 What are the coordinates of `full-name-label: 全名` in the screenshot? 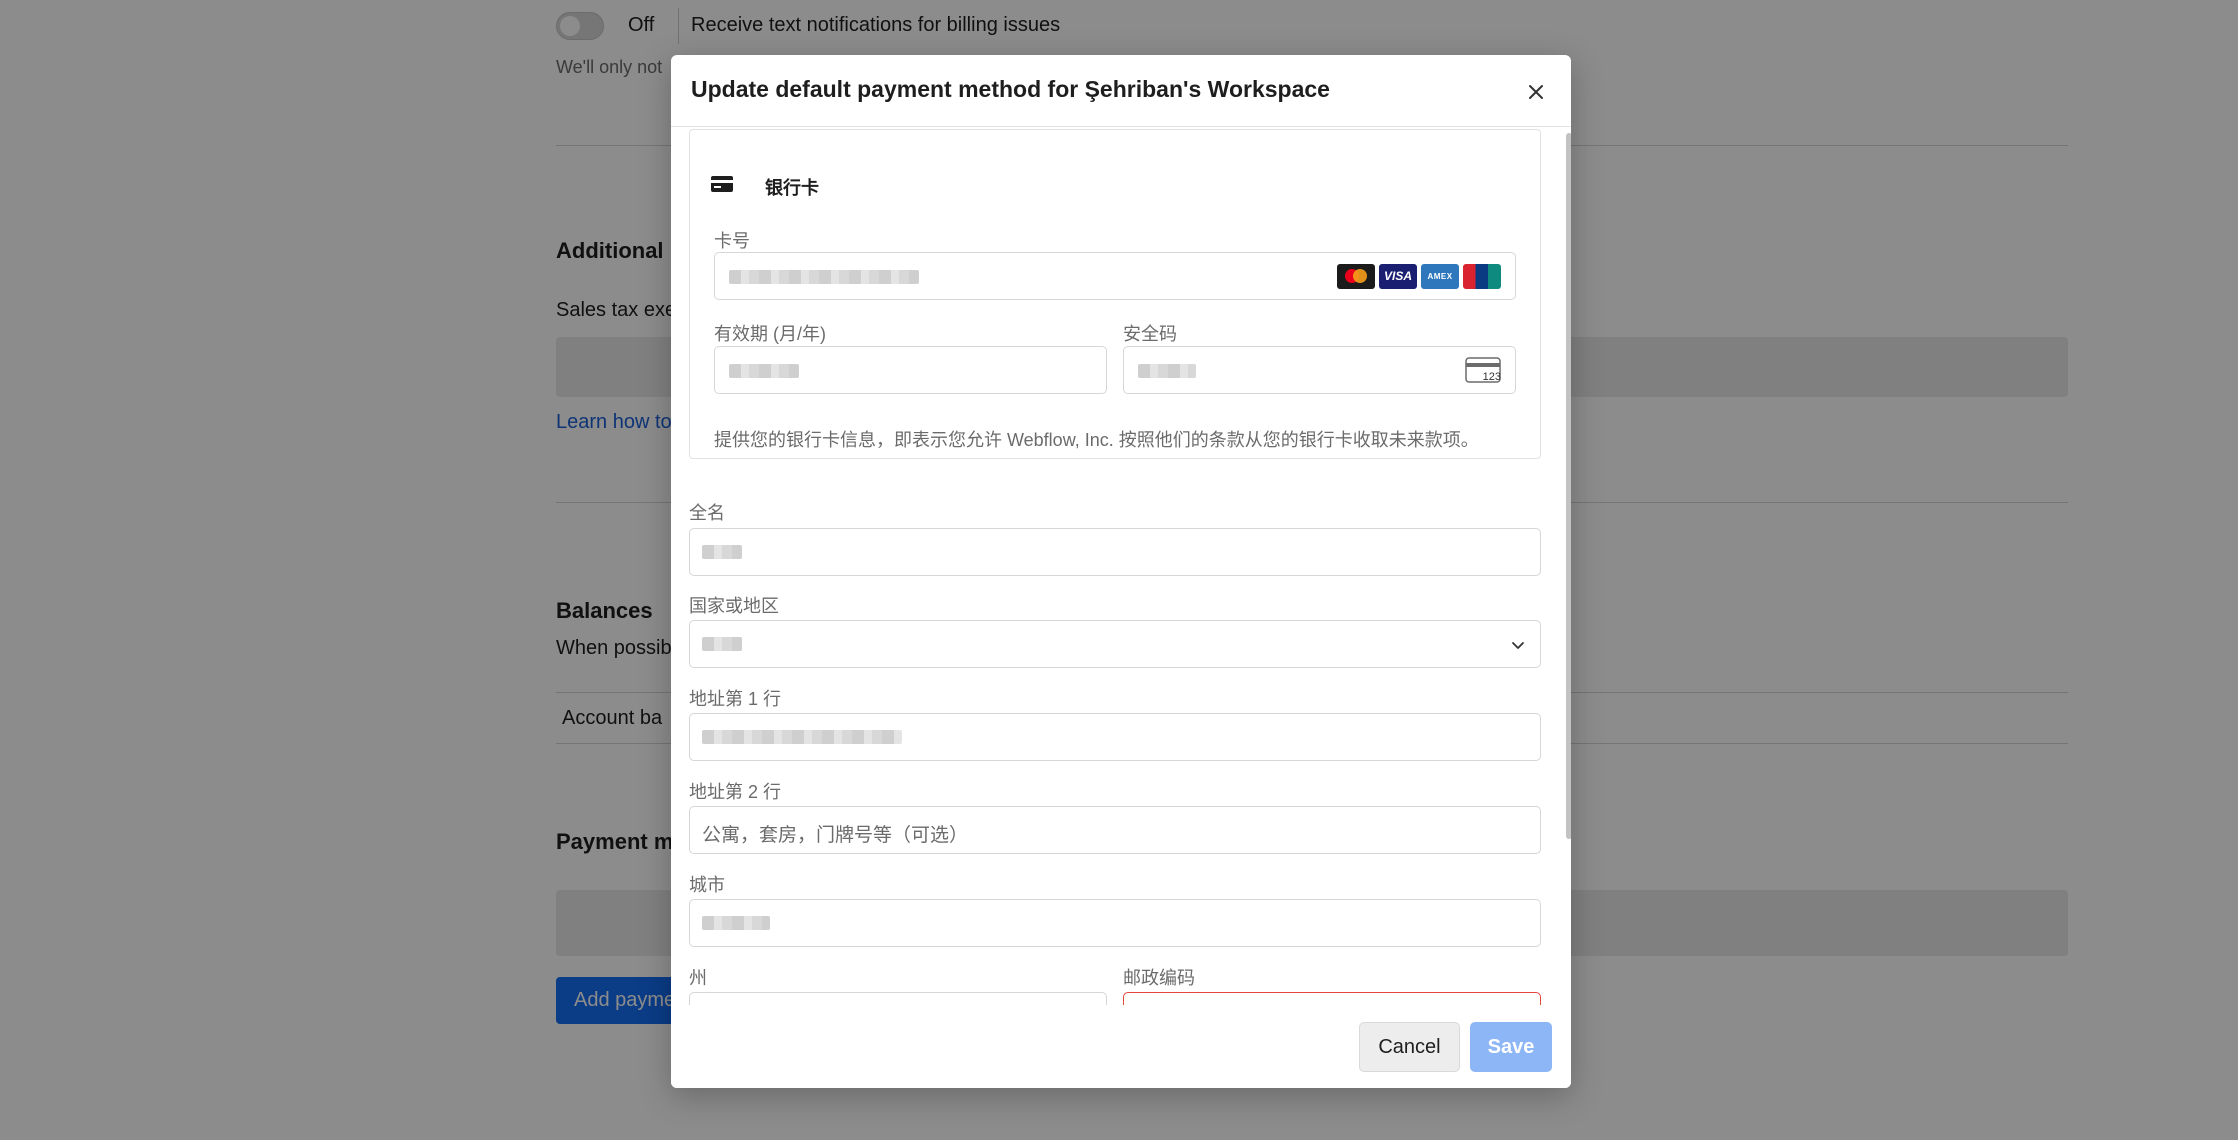 It's located at (707, 513).